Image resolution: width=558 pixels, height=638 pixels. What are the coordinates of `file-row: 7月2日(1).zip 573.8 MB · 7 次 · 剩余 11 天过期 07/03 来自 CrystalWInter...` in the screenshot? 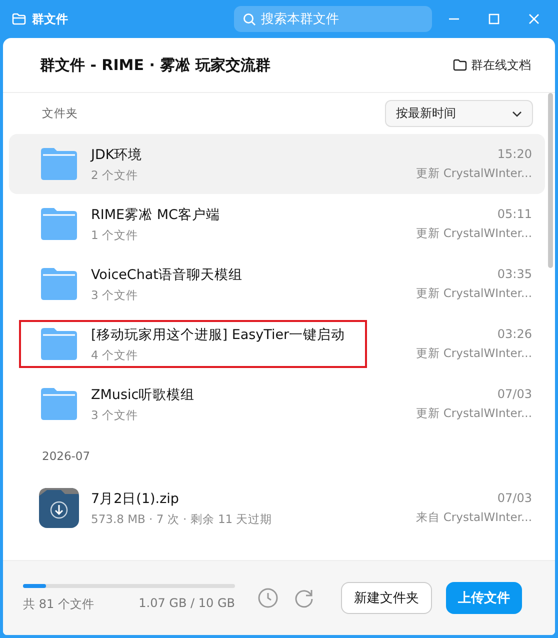 It's located at (277, 508).